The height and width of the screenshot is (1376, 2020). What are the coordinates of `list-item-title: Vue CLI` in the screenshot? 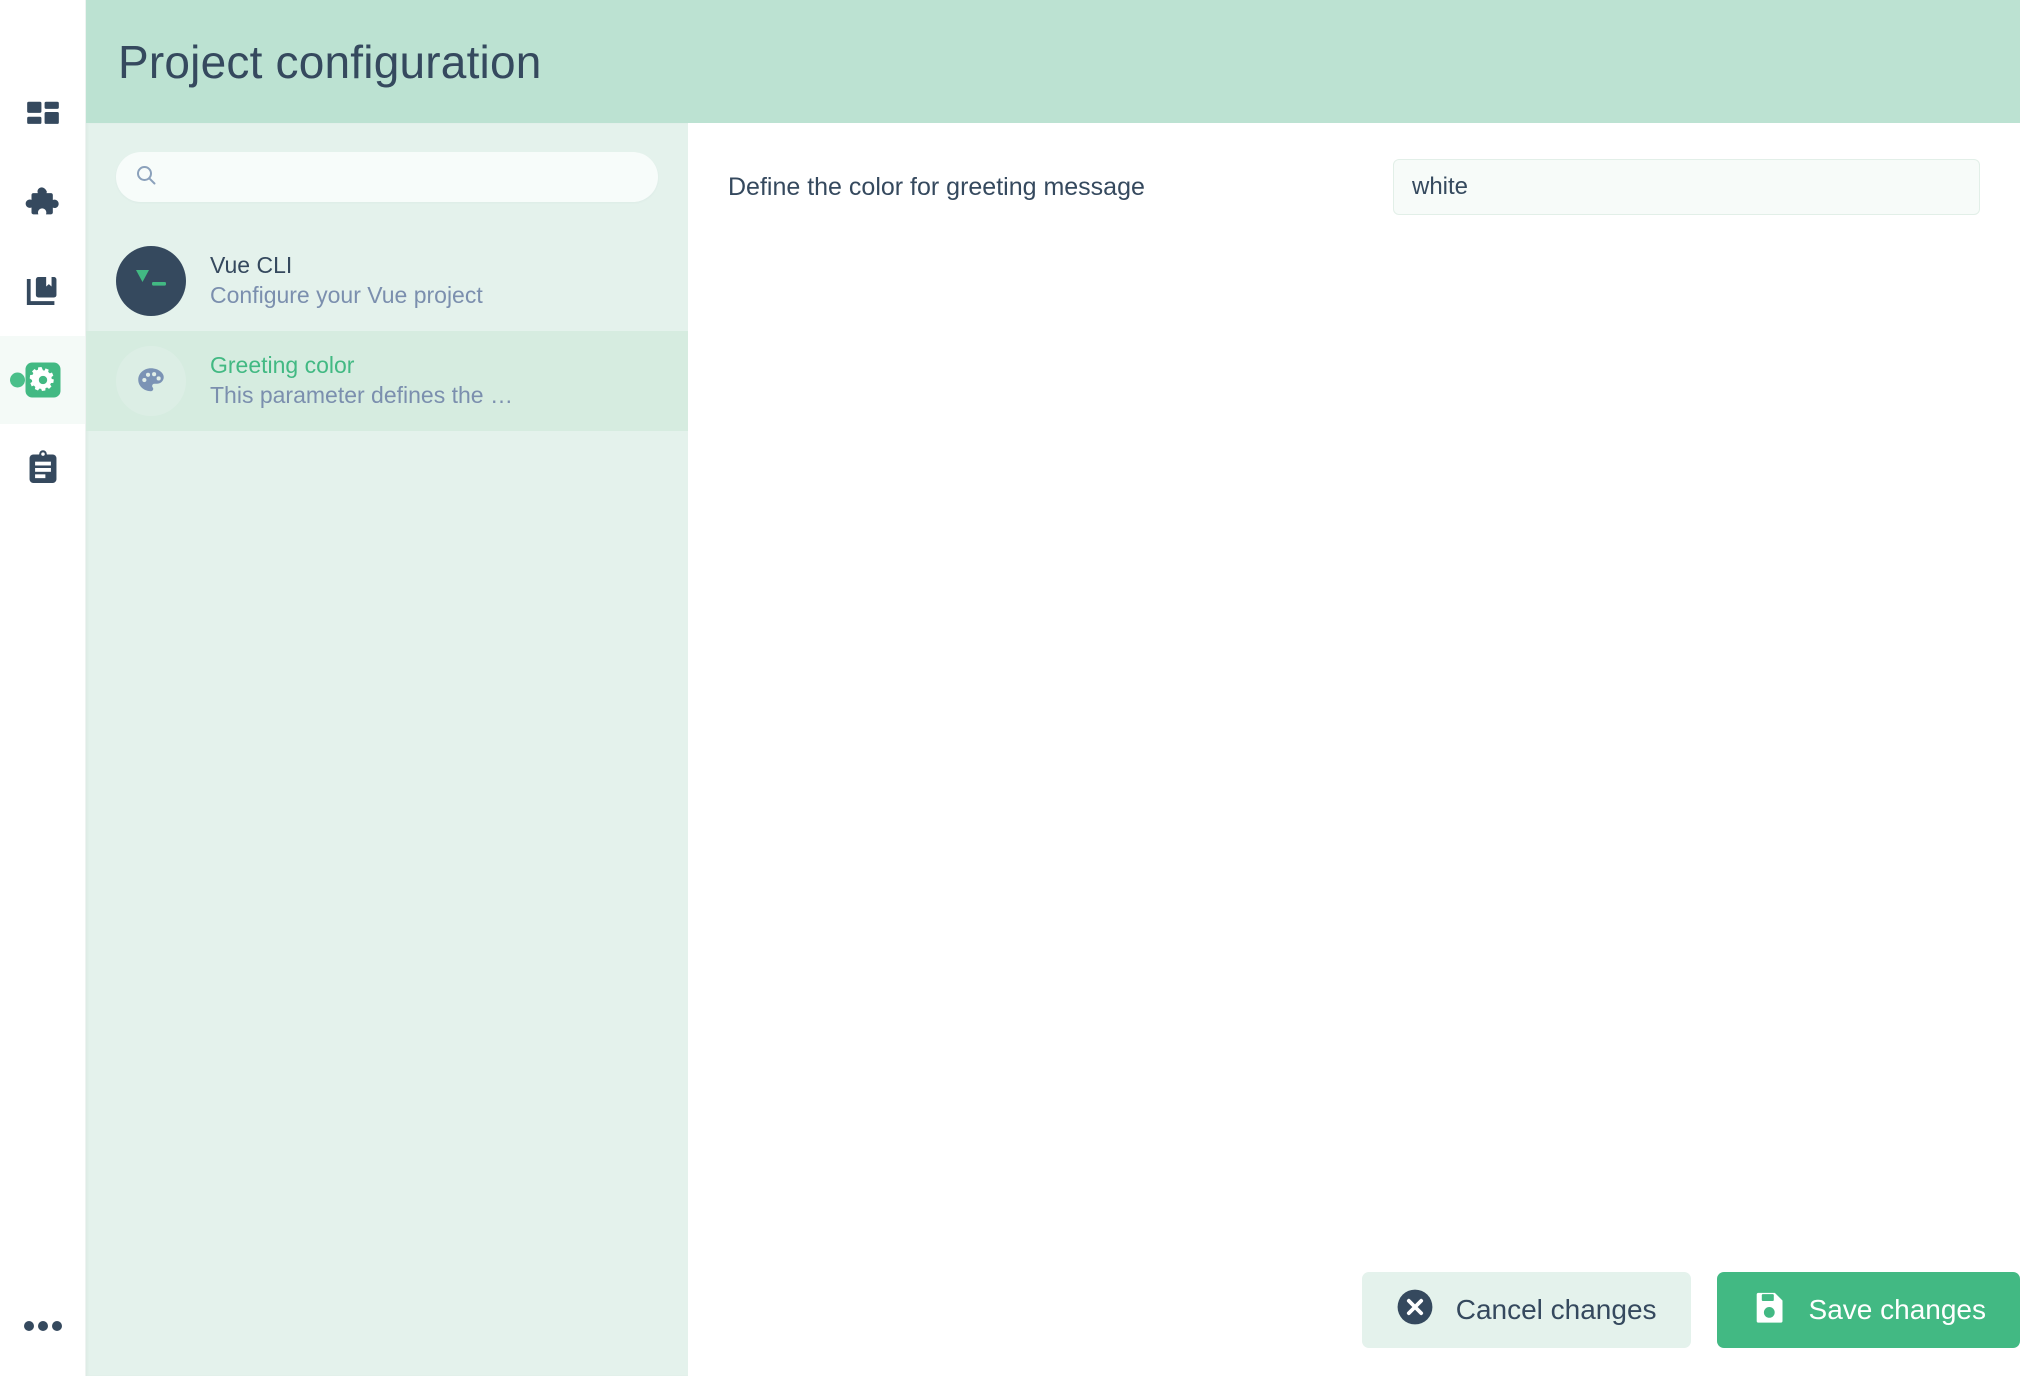 It's located at (251, 264).